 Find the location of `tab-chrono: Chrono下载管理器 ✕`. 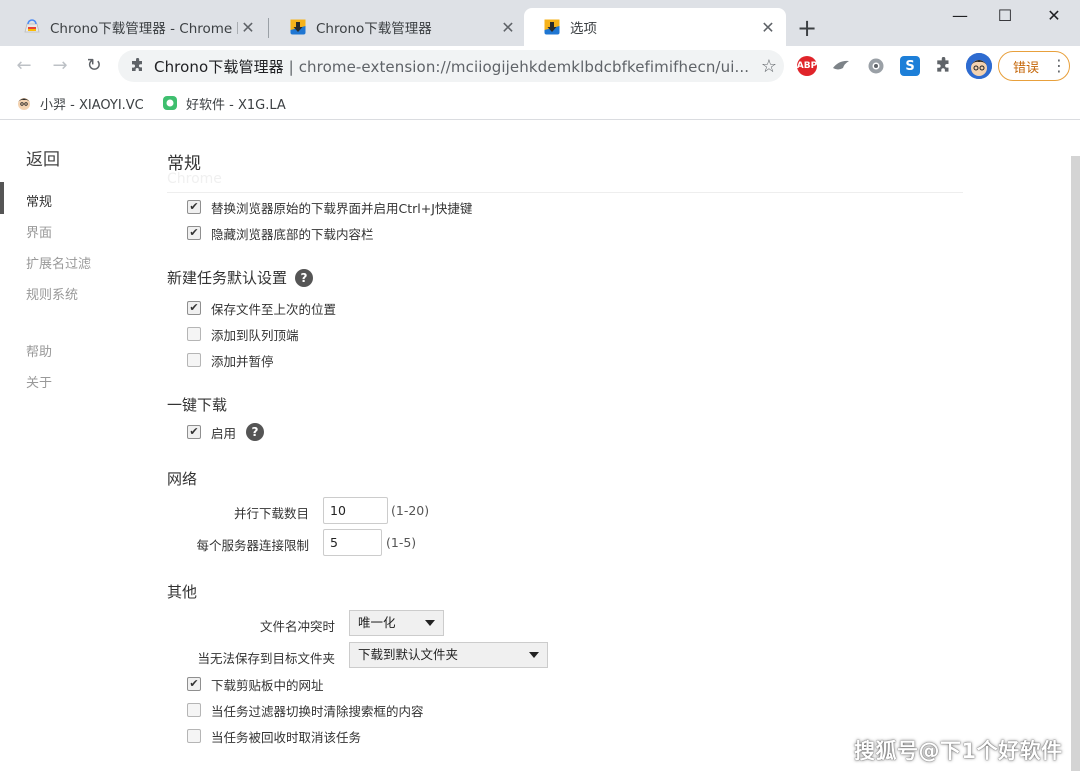

tab-chrono: Chrono下载管理器 ✕ is located at coordinates (398, 27).